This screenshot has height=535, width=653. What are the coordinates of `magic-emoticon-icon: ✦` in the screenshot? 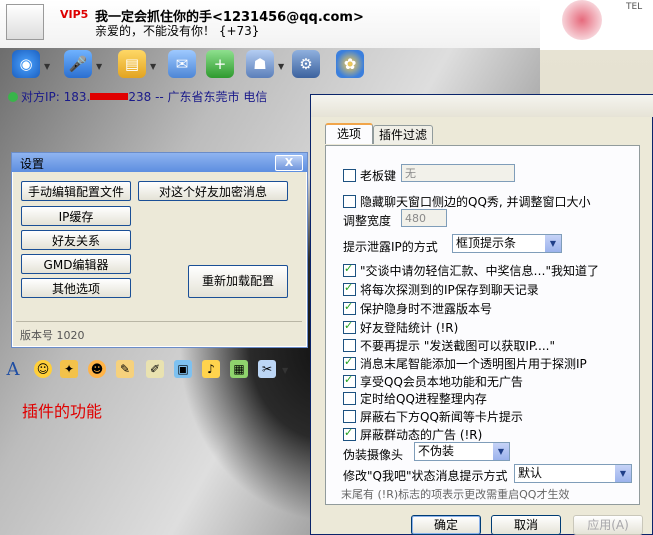 It's located at (69, 369).